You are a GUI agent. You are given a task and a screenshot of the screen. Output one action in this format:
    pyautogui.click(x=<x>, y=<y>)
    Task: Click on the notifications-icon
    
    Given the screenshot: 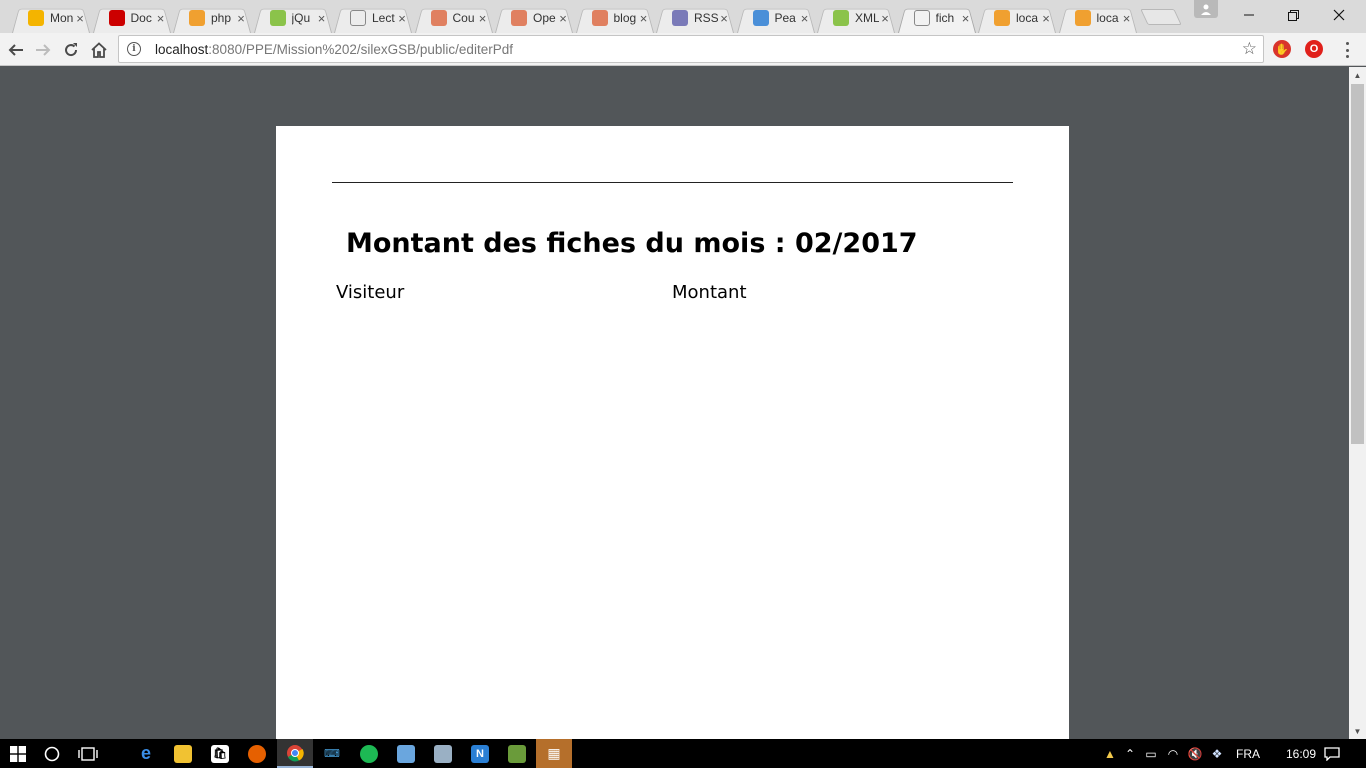 What is the action you would take?
    pyautogui.click(x=1332, y=753)
    